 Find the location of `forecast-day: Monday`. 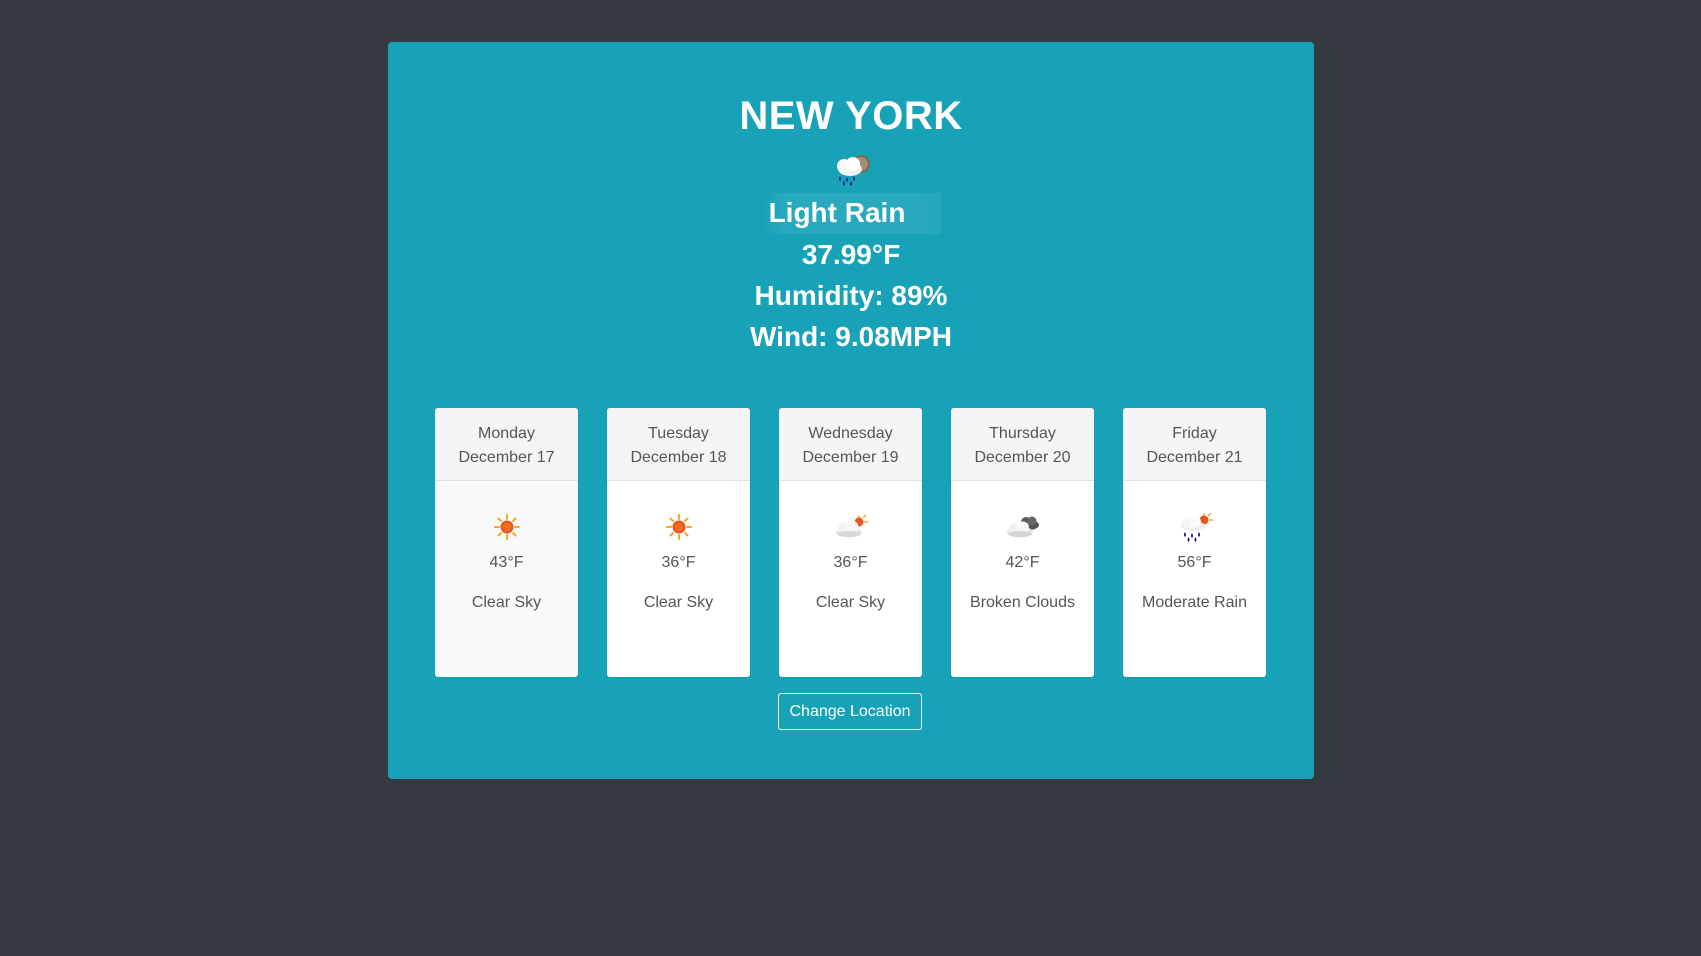

forecast-day: Monday is located at coordinates (506, 433).